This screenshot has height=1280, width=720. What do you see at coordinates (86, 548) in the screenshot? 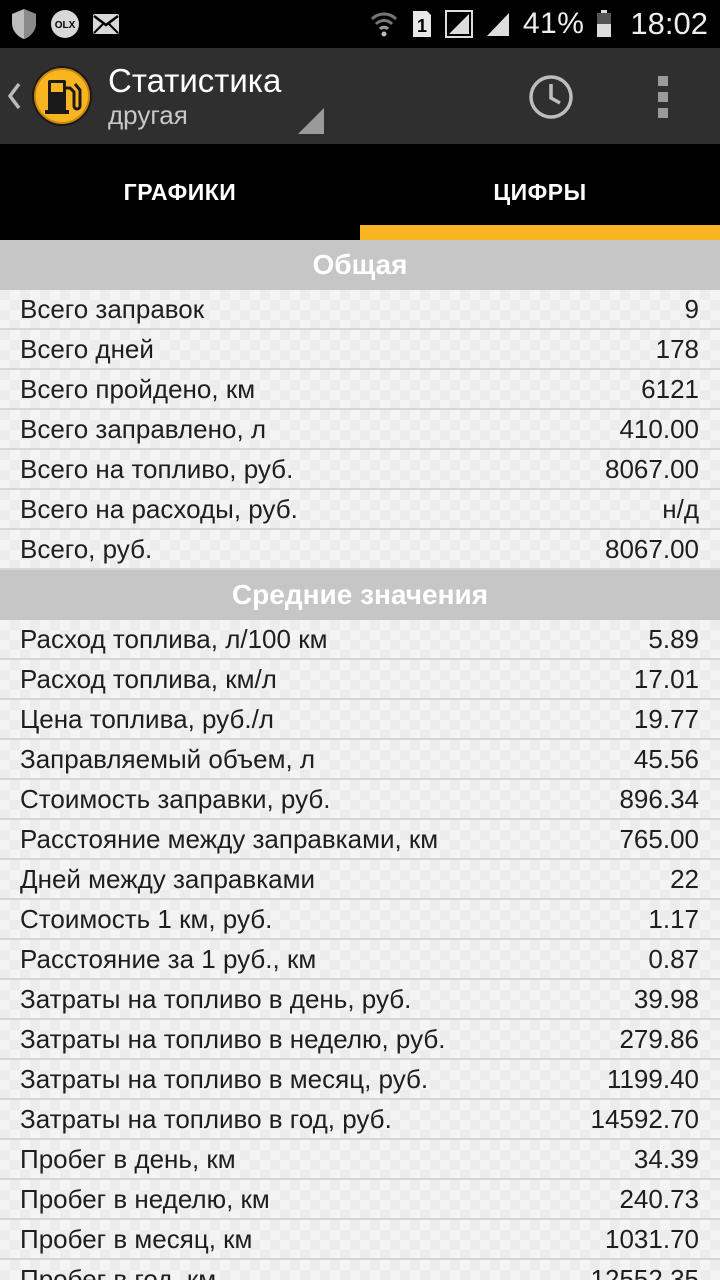
I see `stat-label: Всего, руб.` at bounding box center [86, 548].